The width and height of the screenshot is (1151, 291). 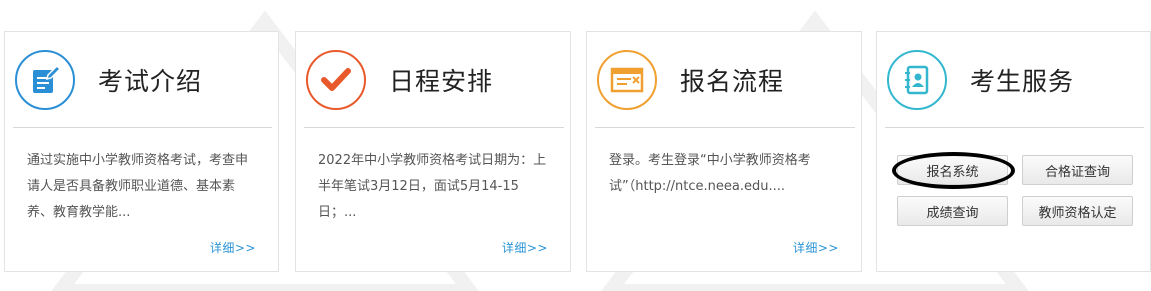 I want to click on card-title: 日程安排, so click(x=441, y=81).